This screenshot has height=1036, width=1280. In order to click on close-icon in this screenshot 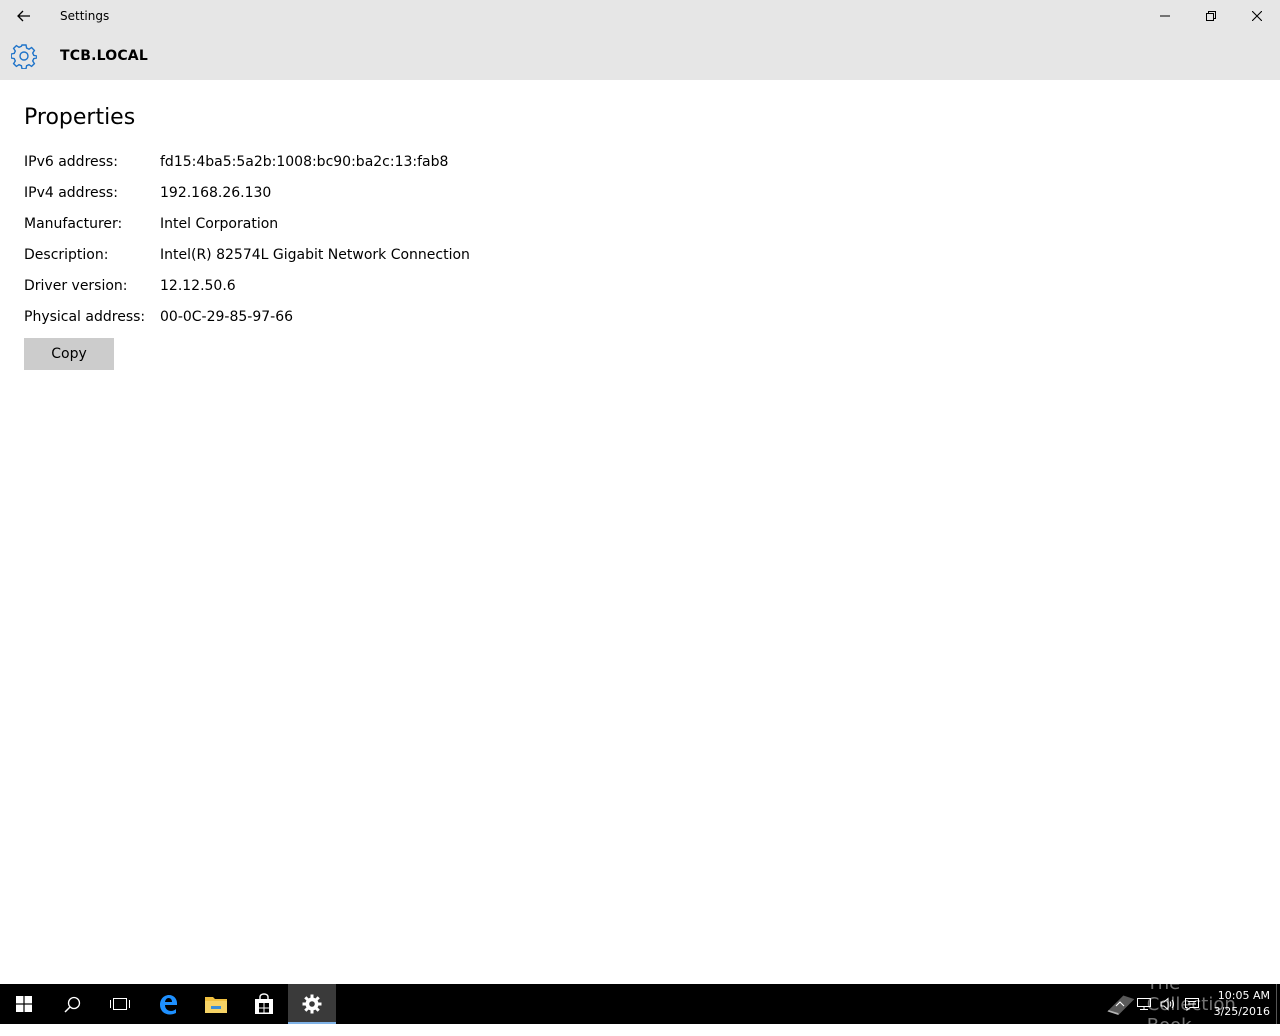, I will do `click(1257, 16)`.